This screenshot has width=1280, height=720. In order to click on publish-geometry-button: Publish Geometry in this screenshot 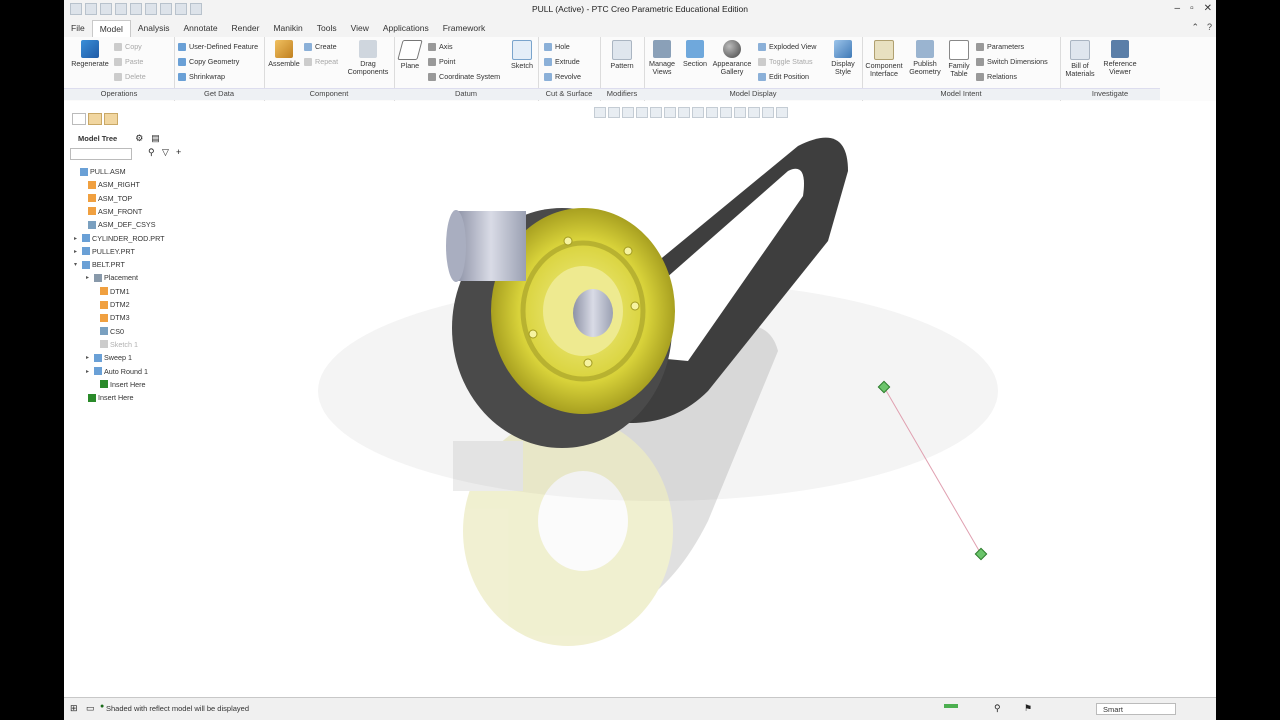, I will do `click(925, 58)`.